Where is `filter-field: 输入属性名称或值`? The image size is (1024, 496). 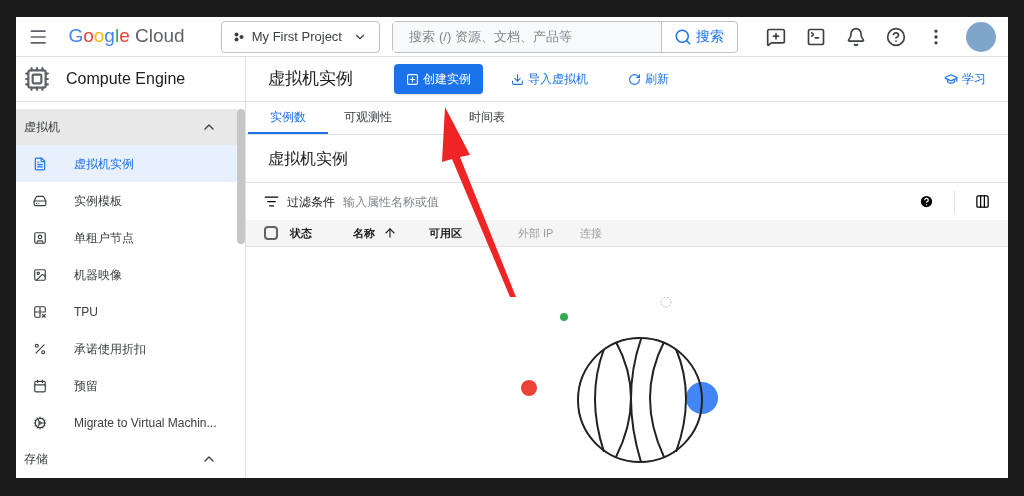
filter-field: 输入属性名称或值 is located at coordinates (627, 201).